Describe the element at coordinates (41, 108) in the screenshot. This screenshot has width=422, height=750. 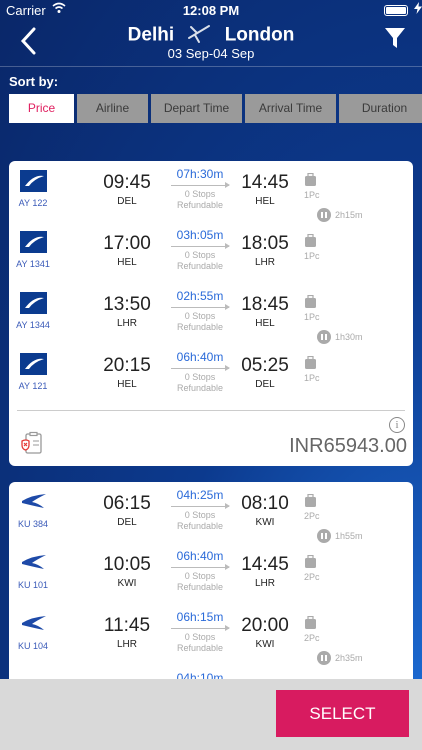
I see `tab-price: Price` at that location.